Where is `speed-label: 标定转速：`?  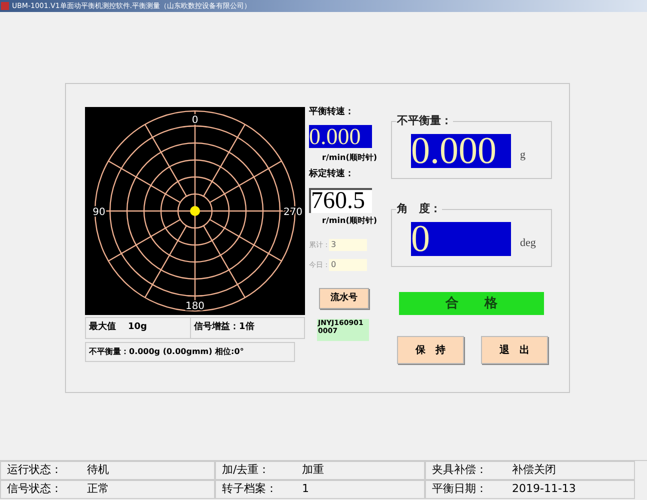
speed-label: 标定转速： is located at coordinates (332, 174).